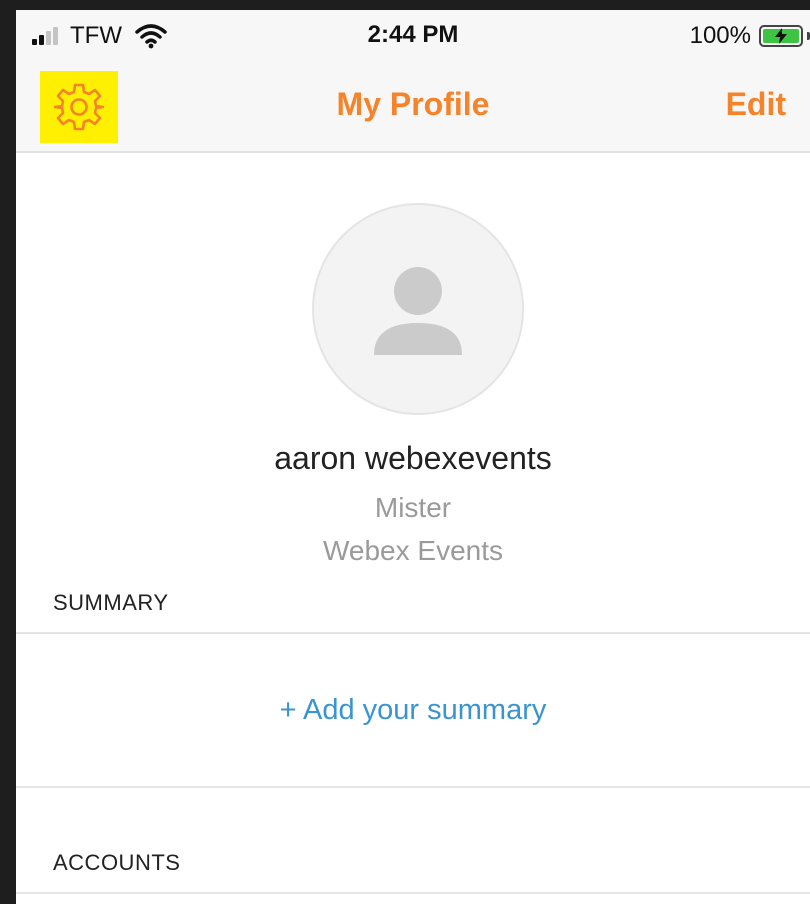  Describe the element at coordinates (413, 893) in the screenshot. I see `accounts-divider` at that location.